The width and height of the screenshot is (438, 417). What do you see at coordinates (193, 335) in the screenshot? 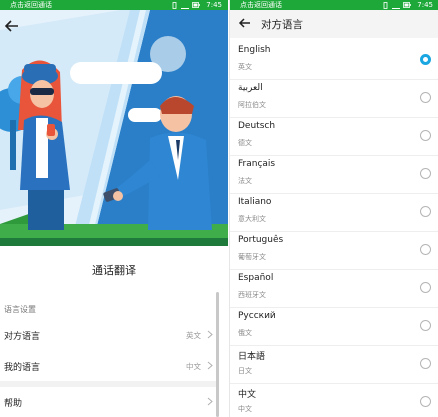
I see `peer-language-value: 英文` at bounding box center [193, 335].